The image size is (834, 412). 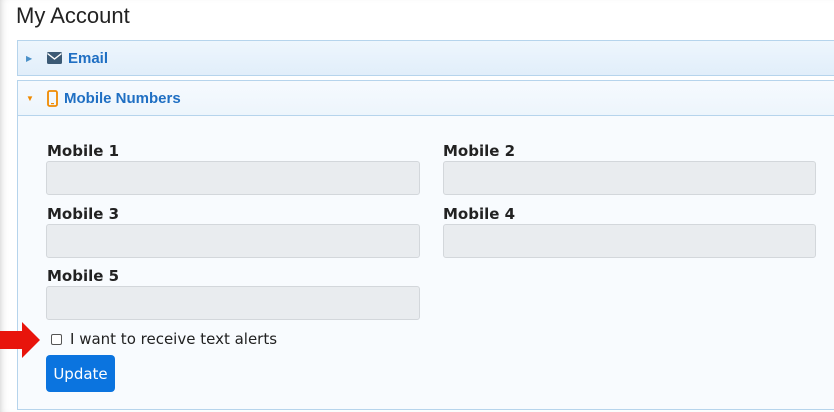 What do you see at coordinates (629, 241) in the screenshot?
I see `mobile-4-input` at bounding box center [629, 241].